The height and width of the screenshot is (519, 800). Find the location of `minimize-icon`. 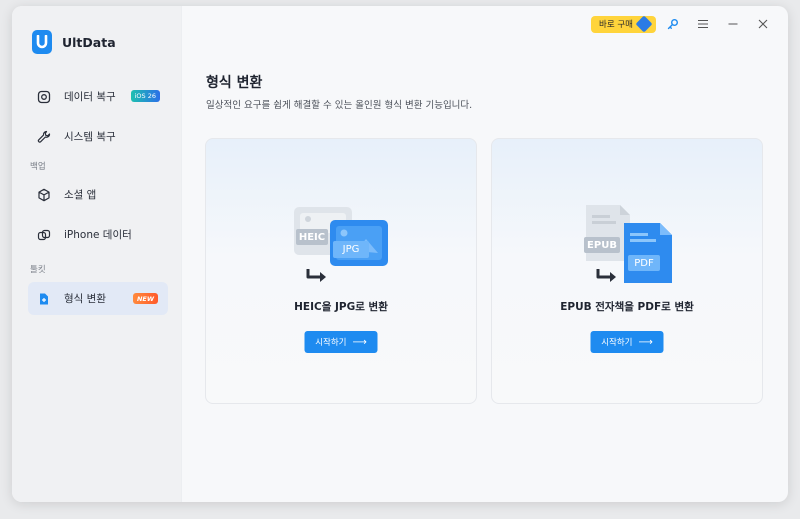

minimize-icon is located at coordinates (733, 24).